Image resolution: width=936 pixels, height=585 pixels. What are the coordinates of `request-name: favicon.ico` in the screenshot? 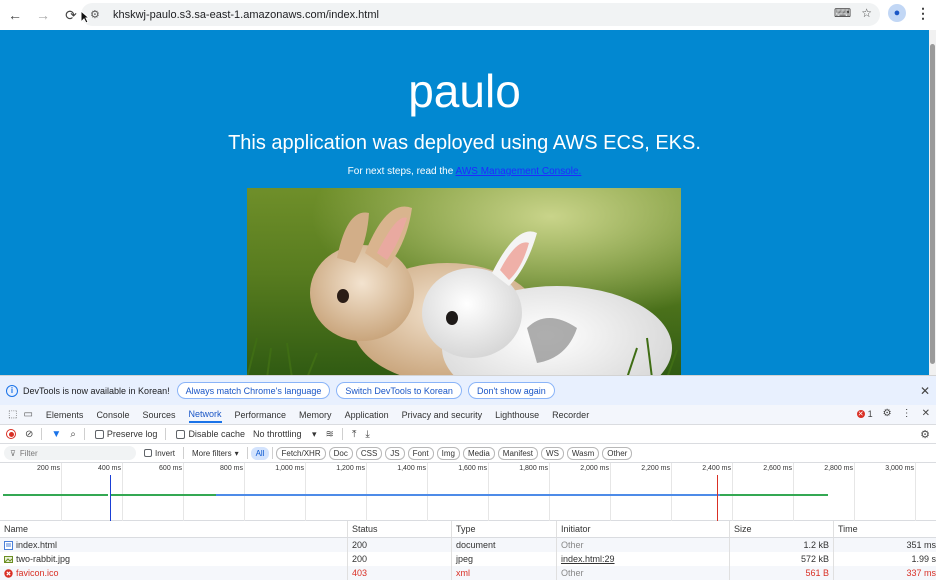 It's located at (37, 573).